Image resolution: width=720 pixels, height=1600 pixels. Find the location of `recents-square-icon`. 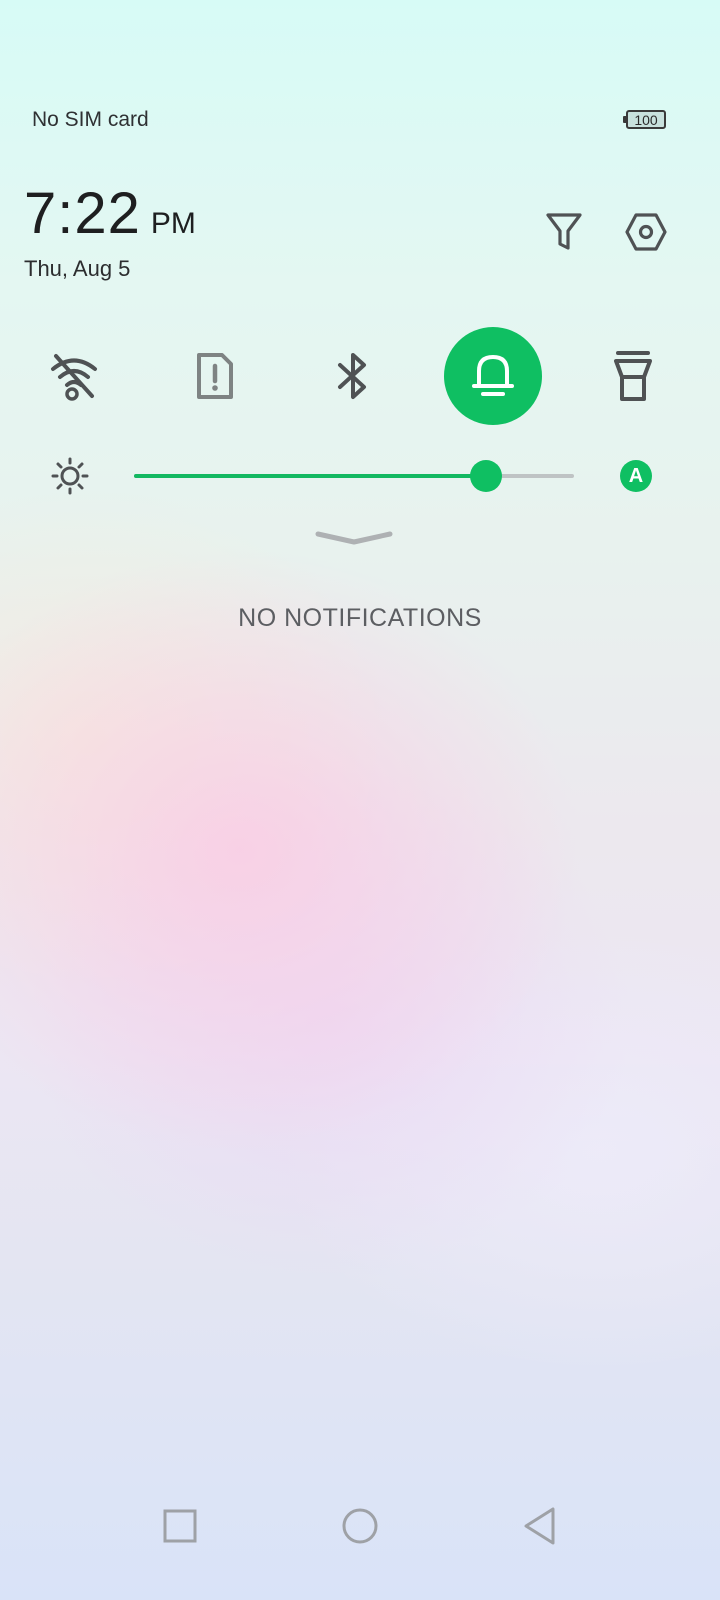

recents-square-icon is located at coordinates (180, 1526).